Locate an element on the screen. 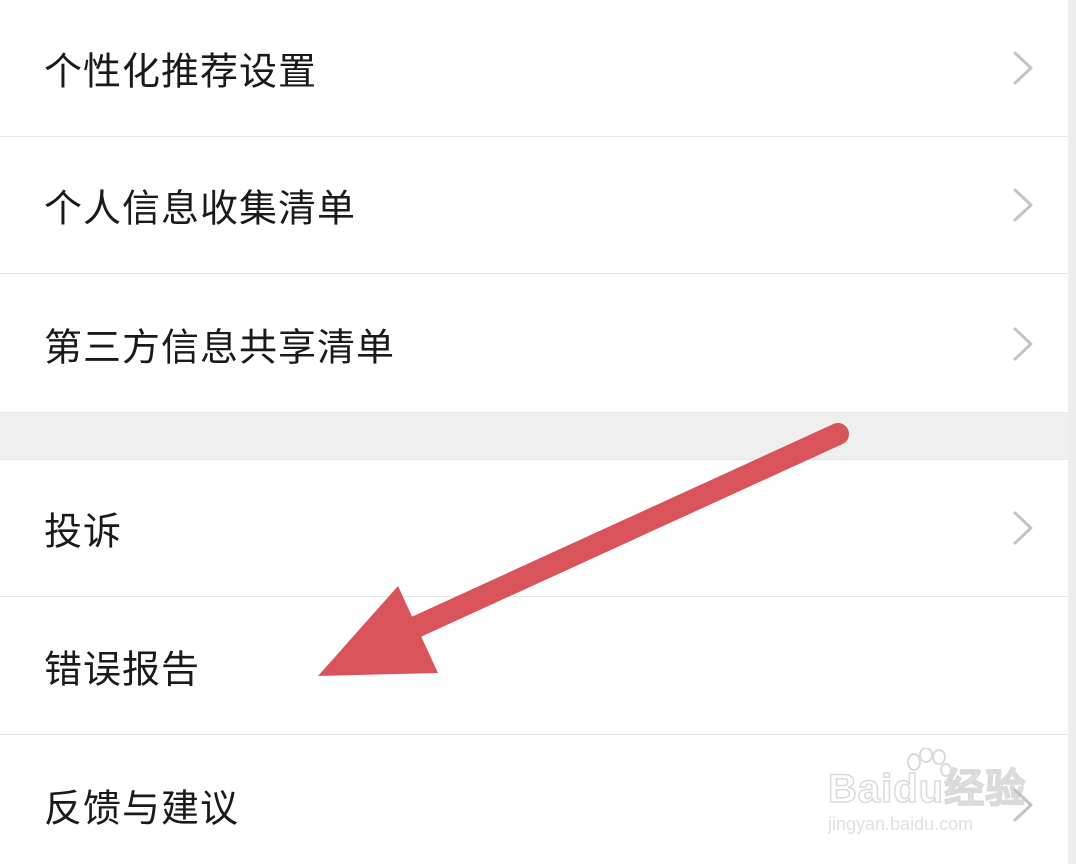 This screenshot has height=864, width=1076. baidu-jingyan-watermark: Baidu经验 jingyan.baidu.com is located at coordinates (925, 798).